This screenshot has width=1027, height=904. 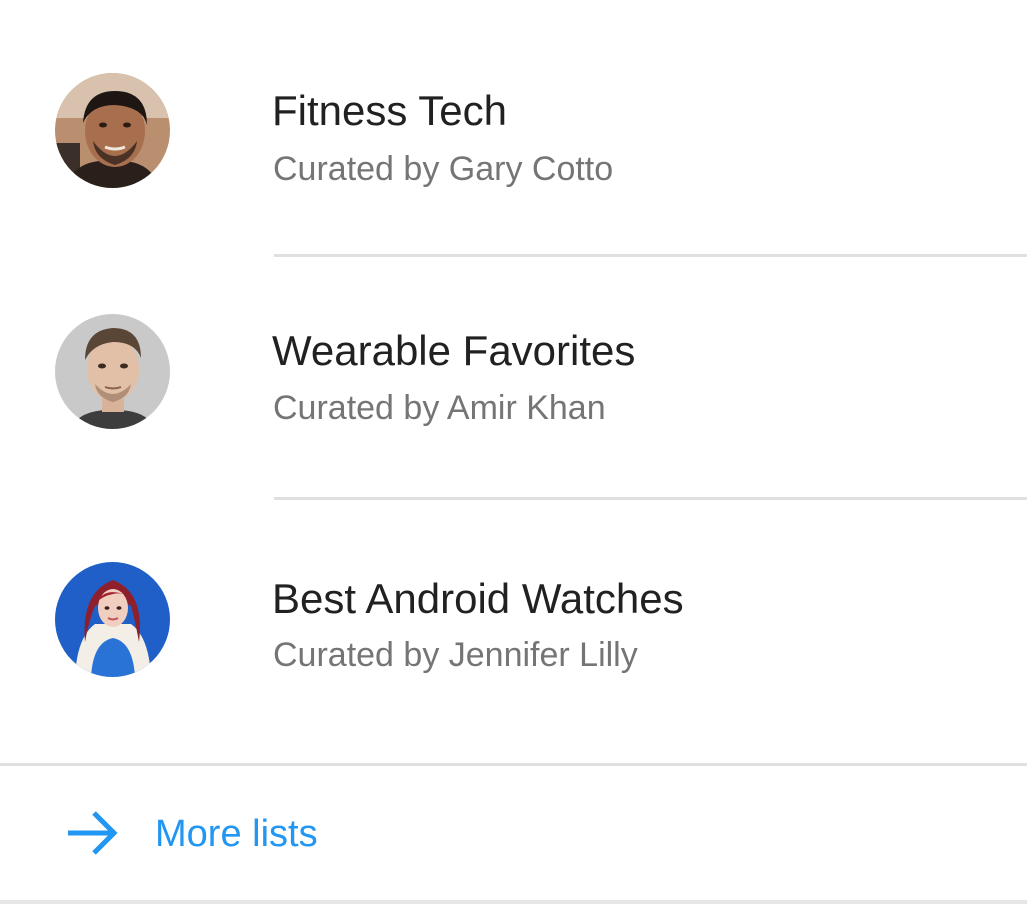 What do you see at coordinates (513, 833) in the screenshot?
I see `more-lists-button: More lists` at bounding box center [513, 833].